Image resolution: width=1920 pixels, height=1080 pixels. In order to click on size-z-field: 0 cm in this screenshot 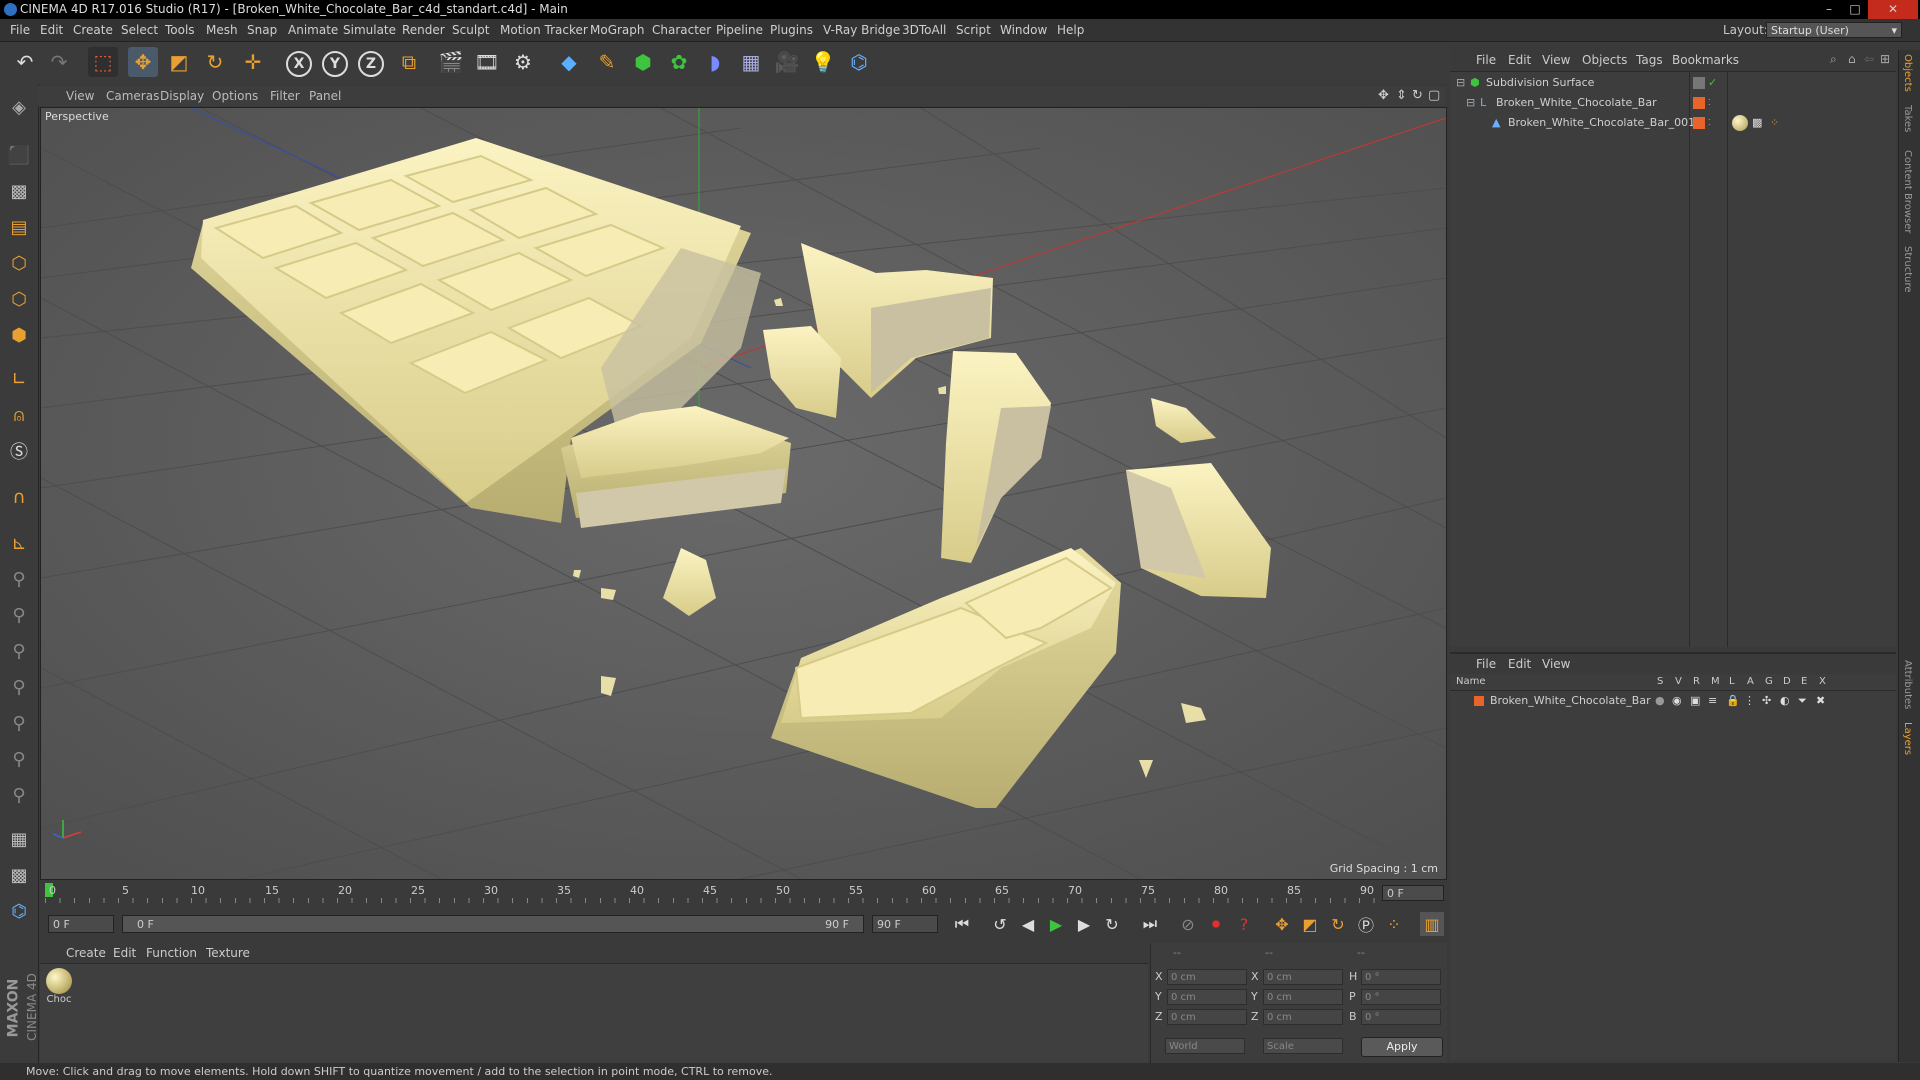, I will do `click(1303, 1017)`.